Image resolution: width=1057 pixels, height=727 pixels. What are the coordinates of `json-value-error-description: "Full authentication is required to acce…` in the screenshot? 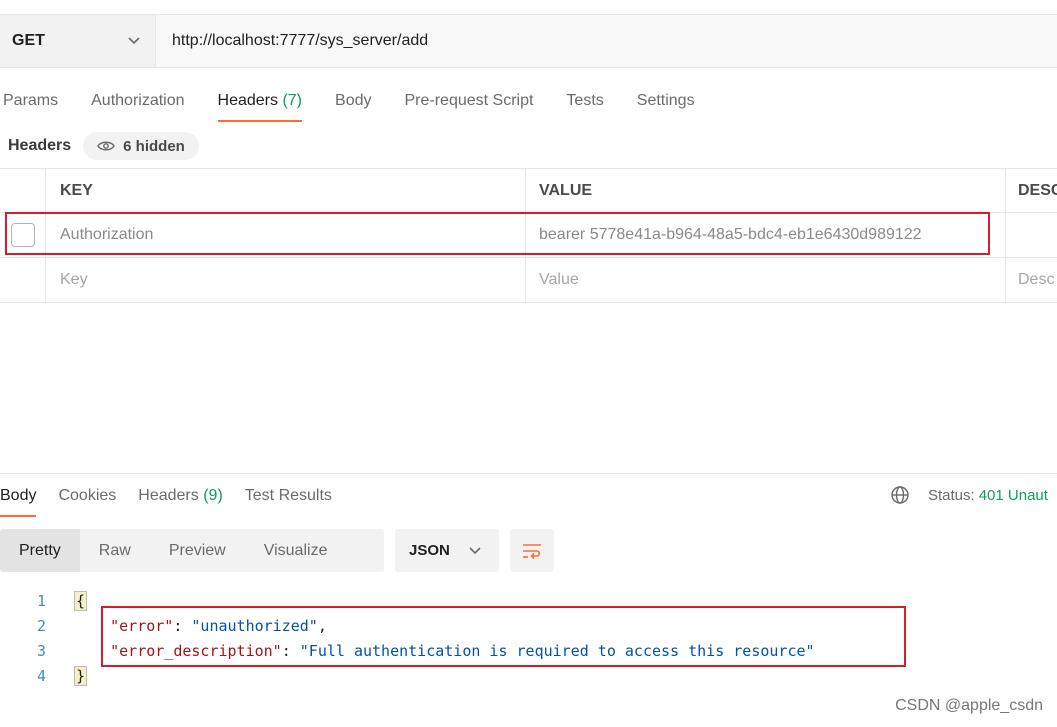 It's located at (557, 650).